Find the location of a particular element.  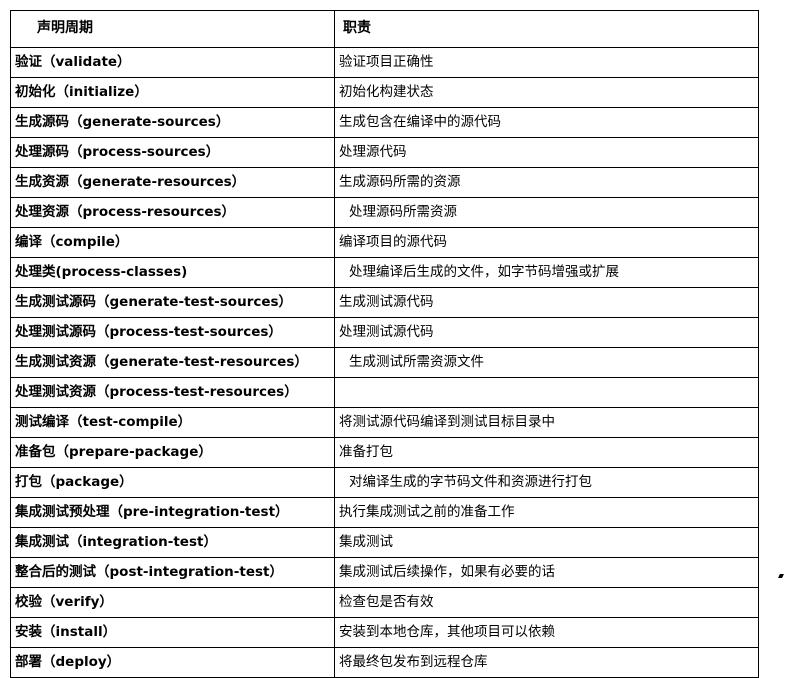

table-row: 处理资源（process-resources） 处理源码所需资源 is located at coordinates (384, 212).